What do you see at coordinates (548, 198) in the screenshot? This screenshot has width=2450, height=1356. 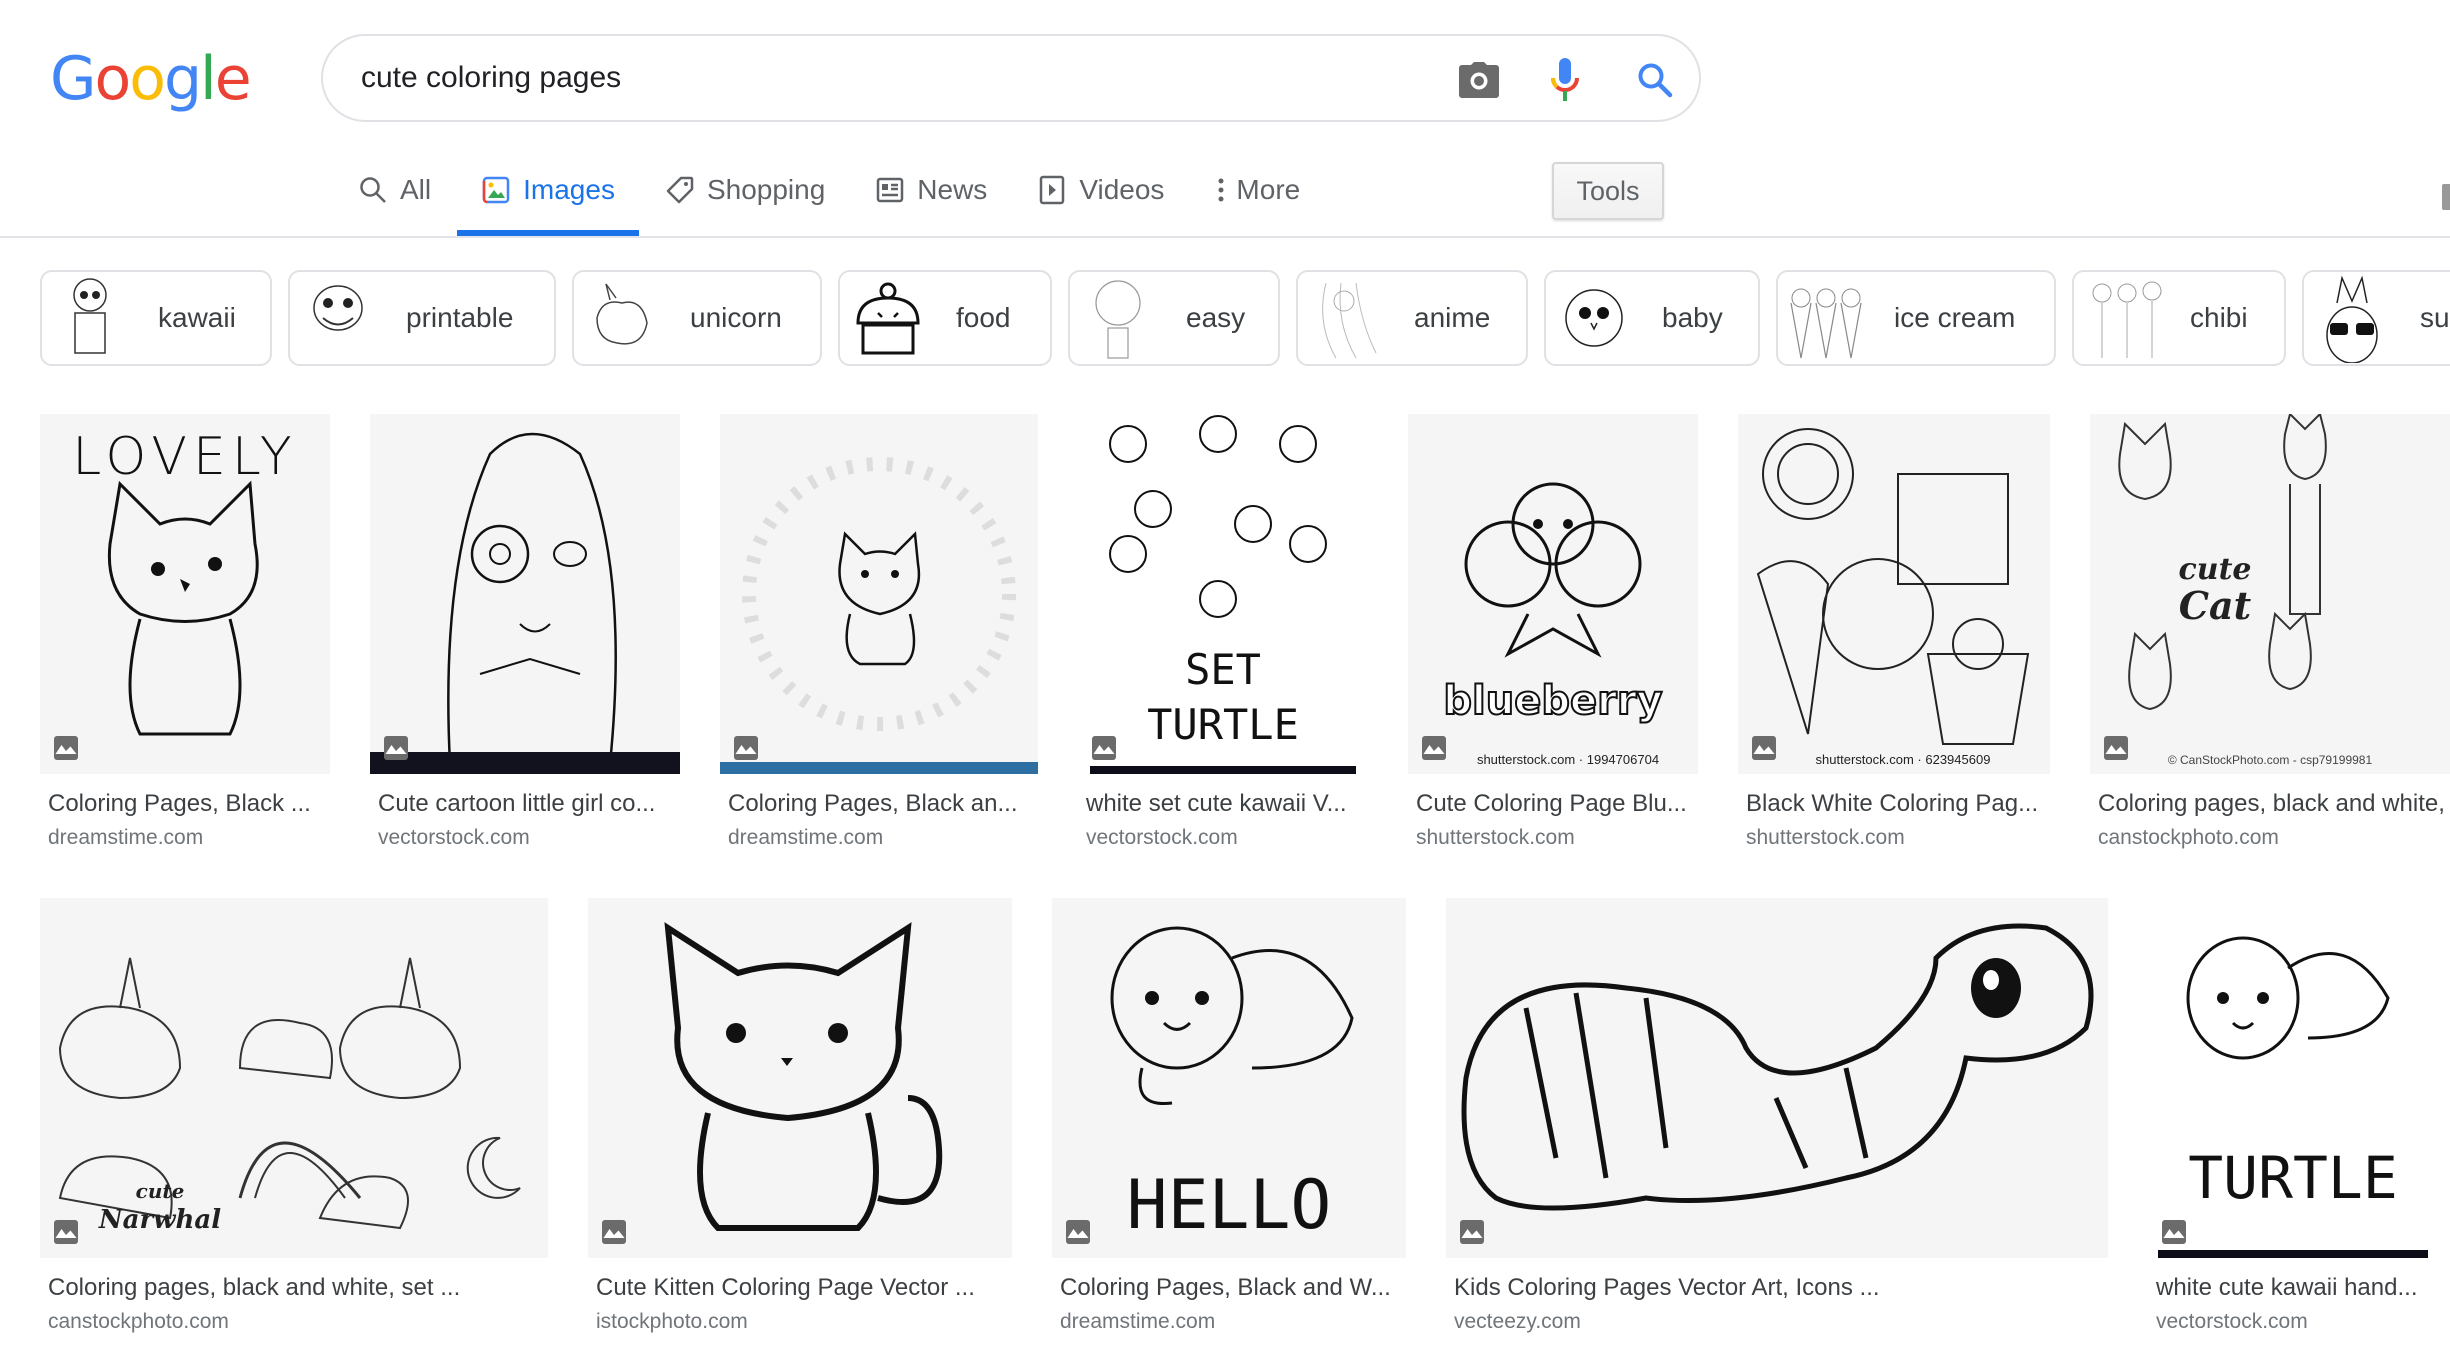 I see `tab-images: Images` at bounding box center [548, 198].